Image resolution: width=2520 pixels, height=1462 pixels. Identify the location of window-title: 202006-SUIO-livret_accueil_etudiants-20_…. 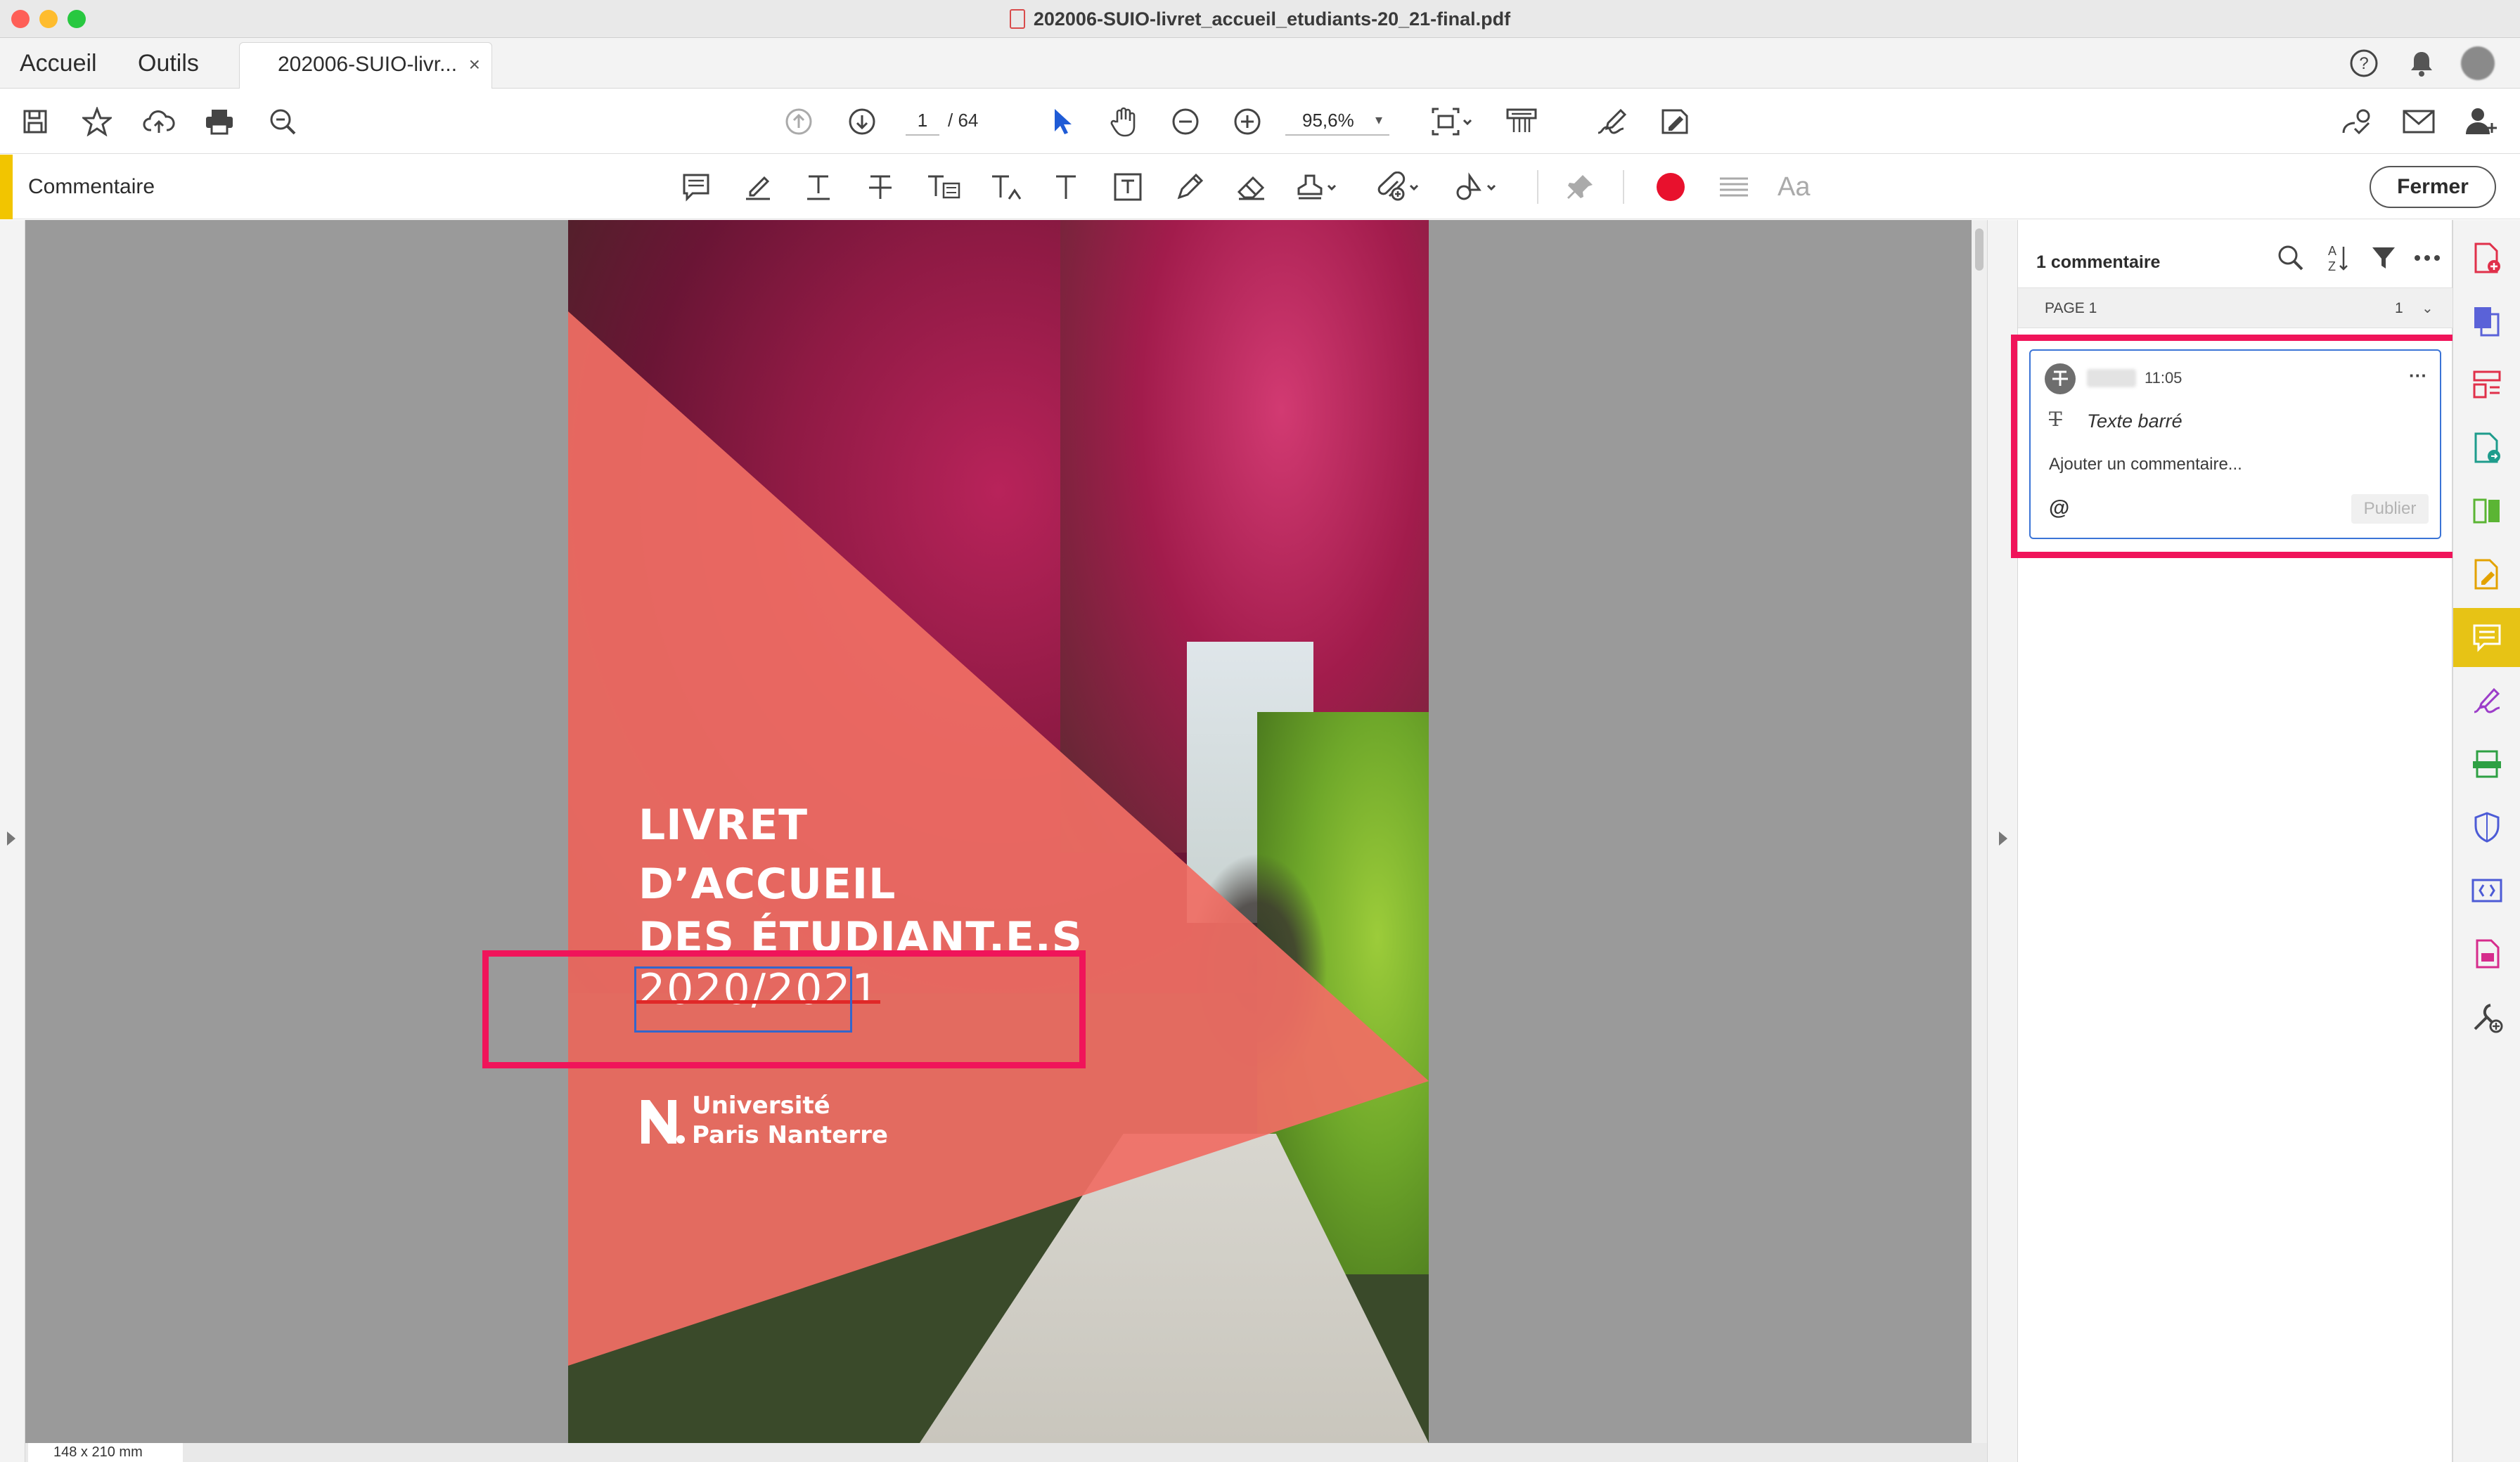
(1260, 19).